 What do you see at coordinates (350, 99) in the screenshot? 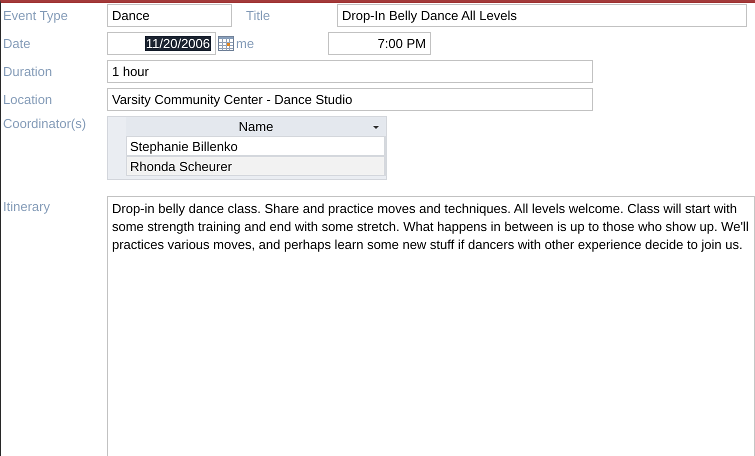
I see `location-field: Varsity Community Center - Dance Studio` at bounding box center [350, 99].